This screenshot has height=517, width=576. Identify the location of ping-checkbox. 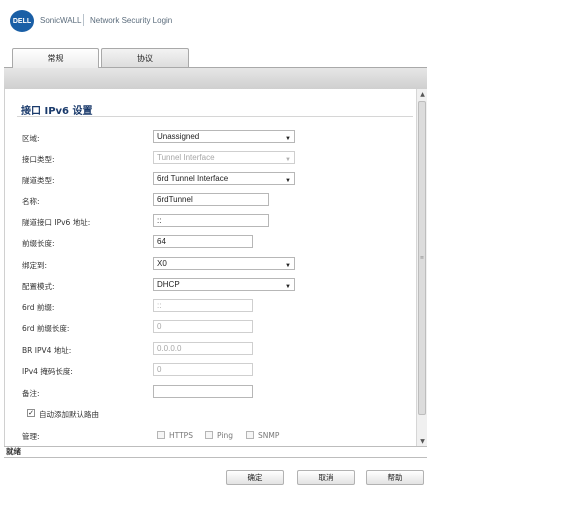
(209, 435).